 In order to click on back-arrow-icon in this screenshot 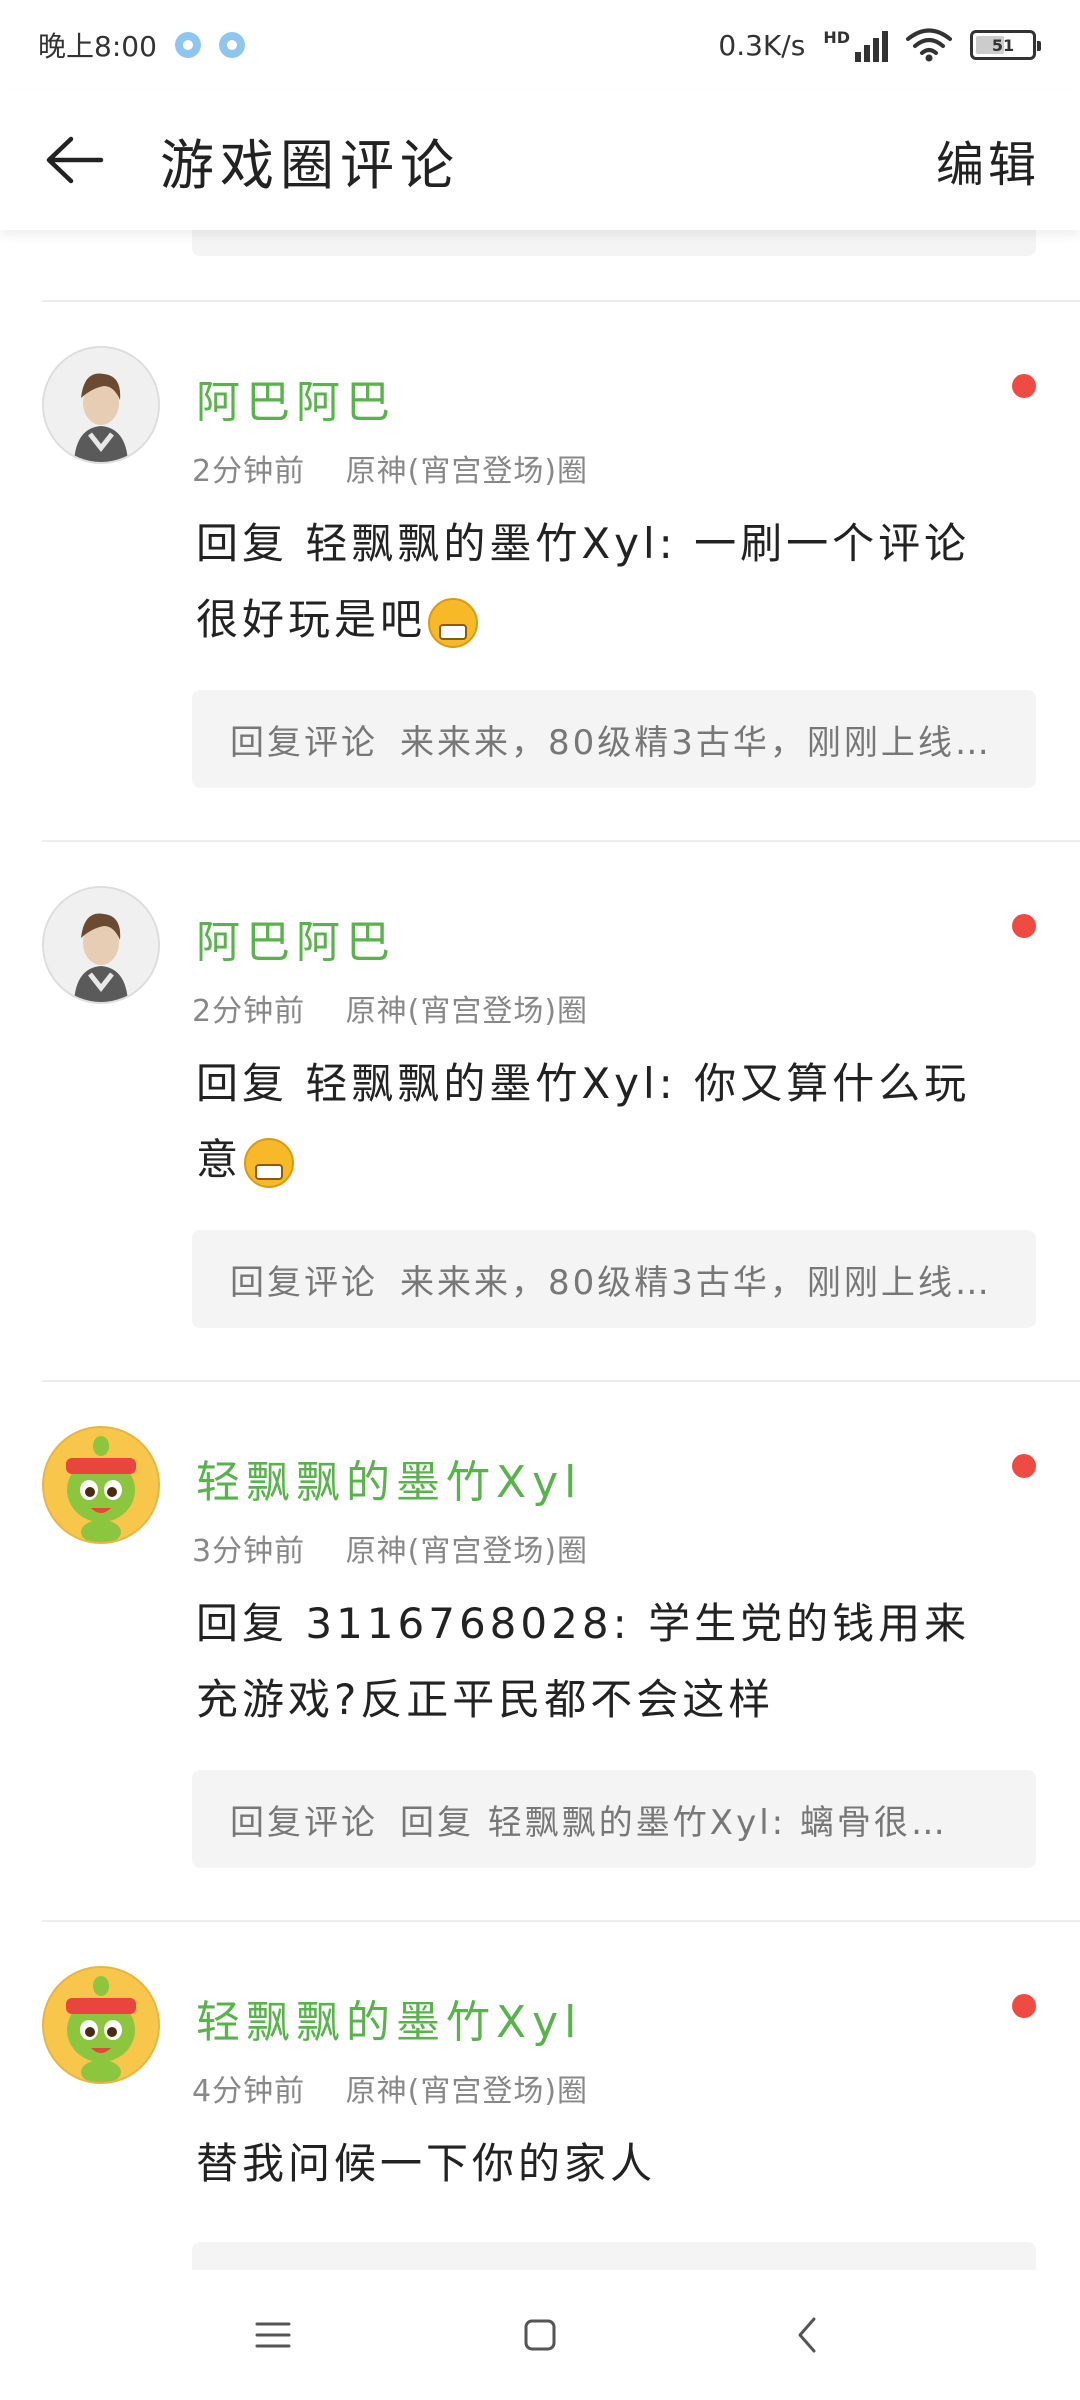, I will do `click(75, 160)`.